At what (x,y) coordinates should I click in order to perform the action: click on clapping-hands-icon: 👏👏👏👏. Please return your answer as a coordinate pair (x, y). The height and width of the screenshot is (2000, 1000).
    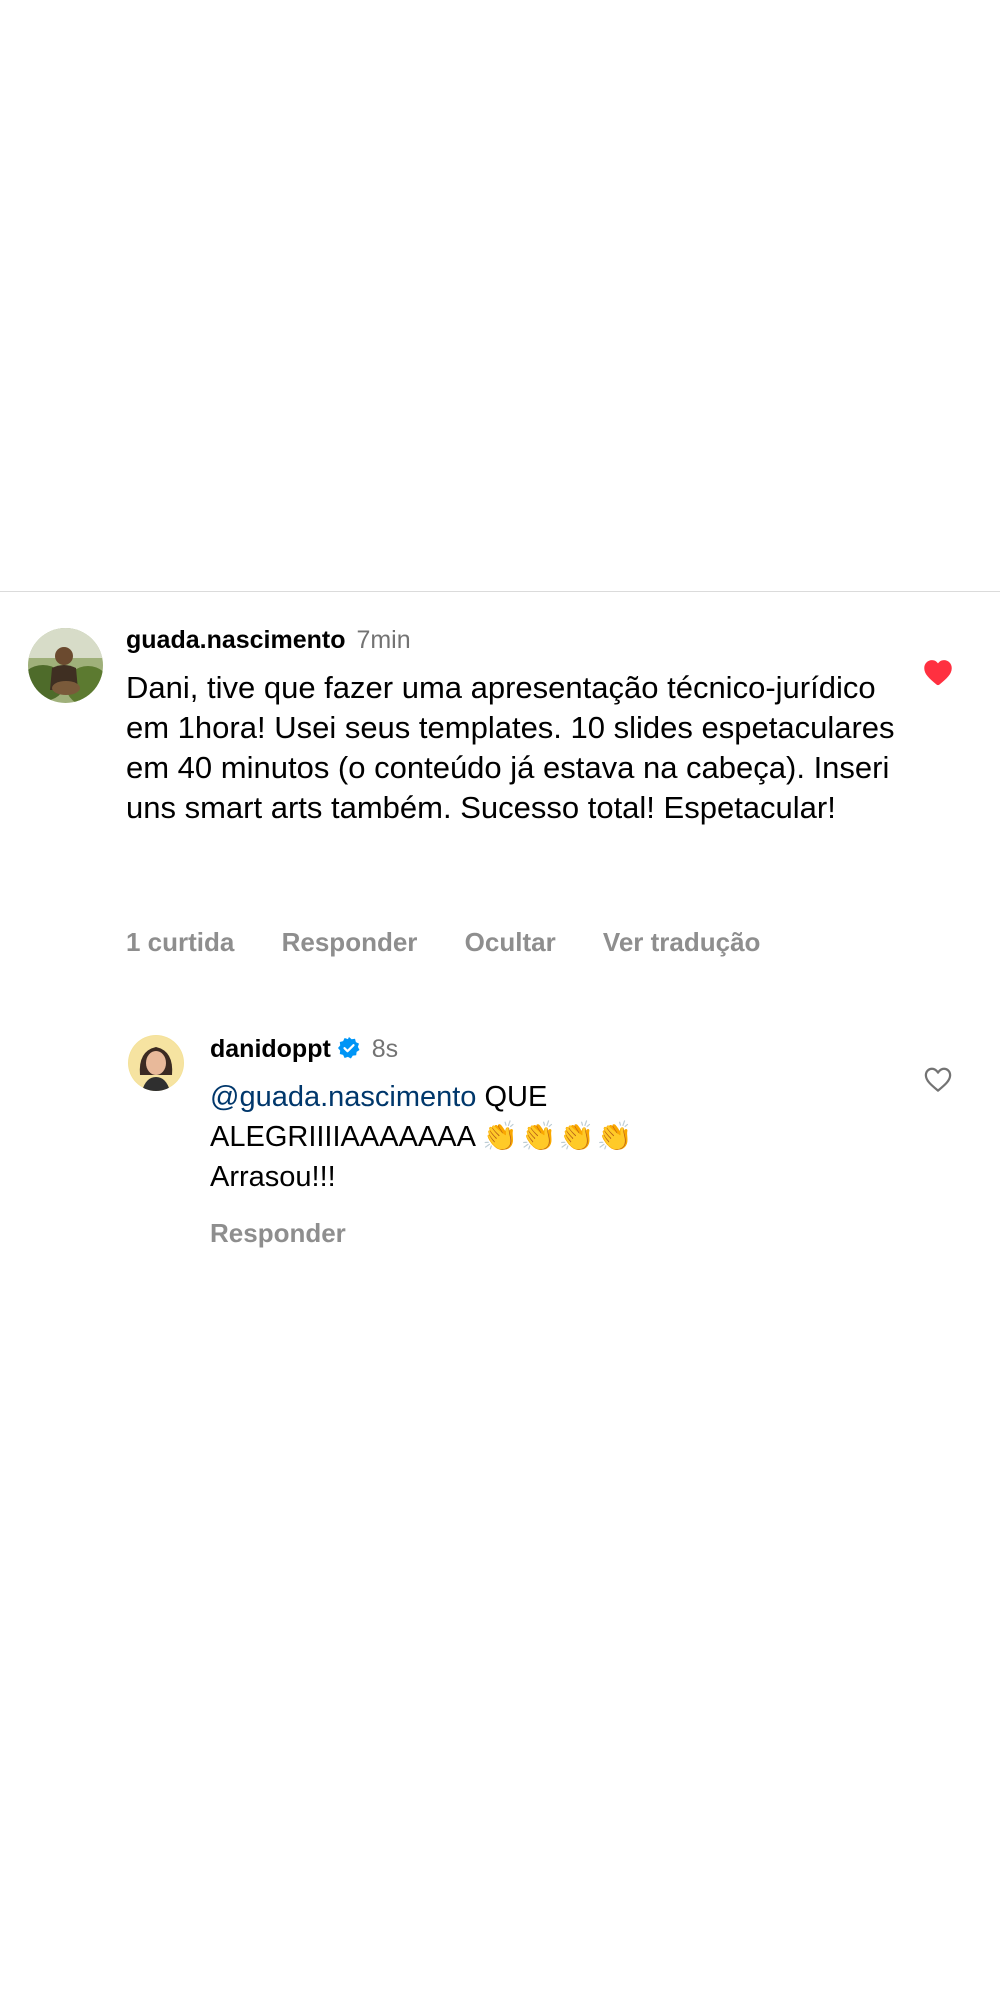
    Looking at the image, I should click on (558, 1137).